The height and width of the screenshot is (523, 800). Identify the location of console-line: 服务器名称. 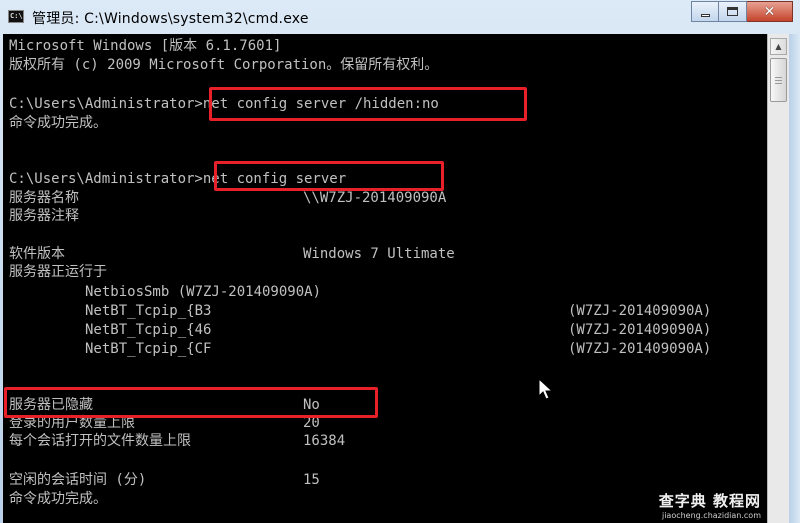
(44, 198).